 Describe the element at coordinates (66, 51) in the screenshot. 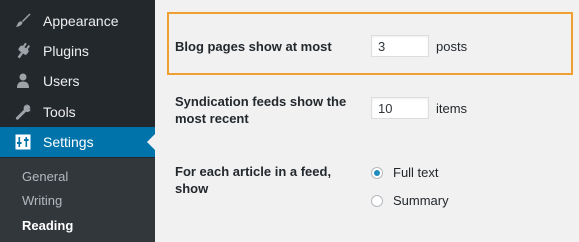

I see `sidebar-item-label: Plugins` at that location.